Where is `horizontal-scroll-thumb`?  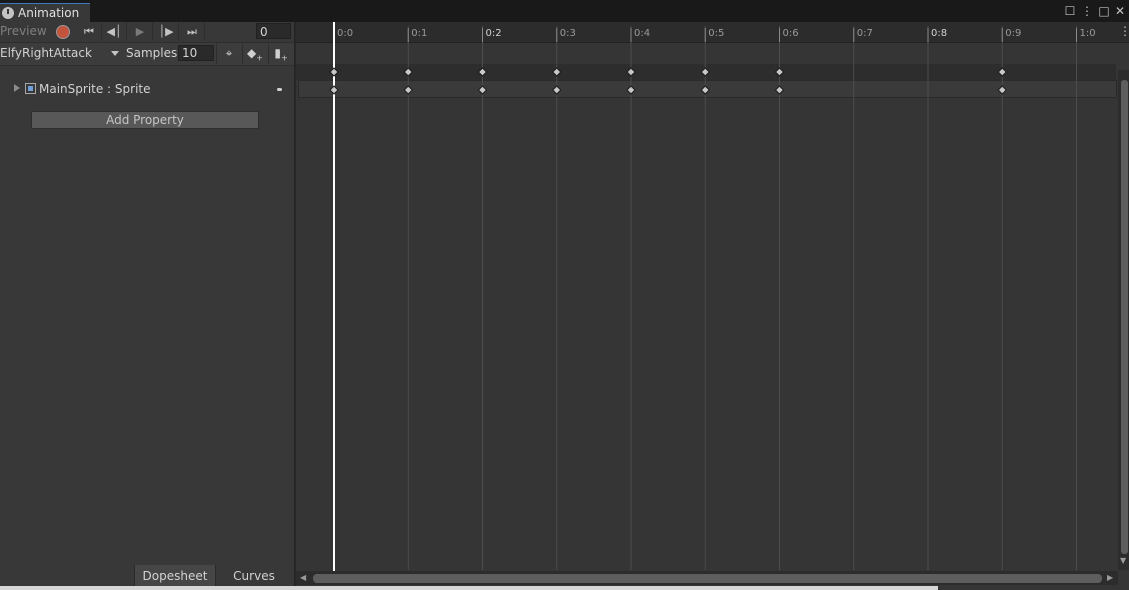
horizontal-scroll-thumb is located at coordinates (707, 578).